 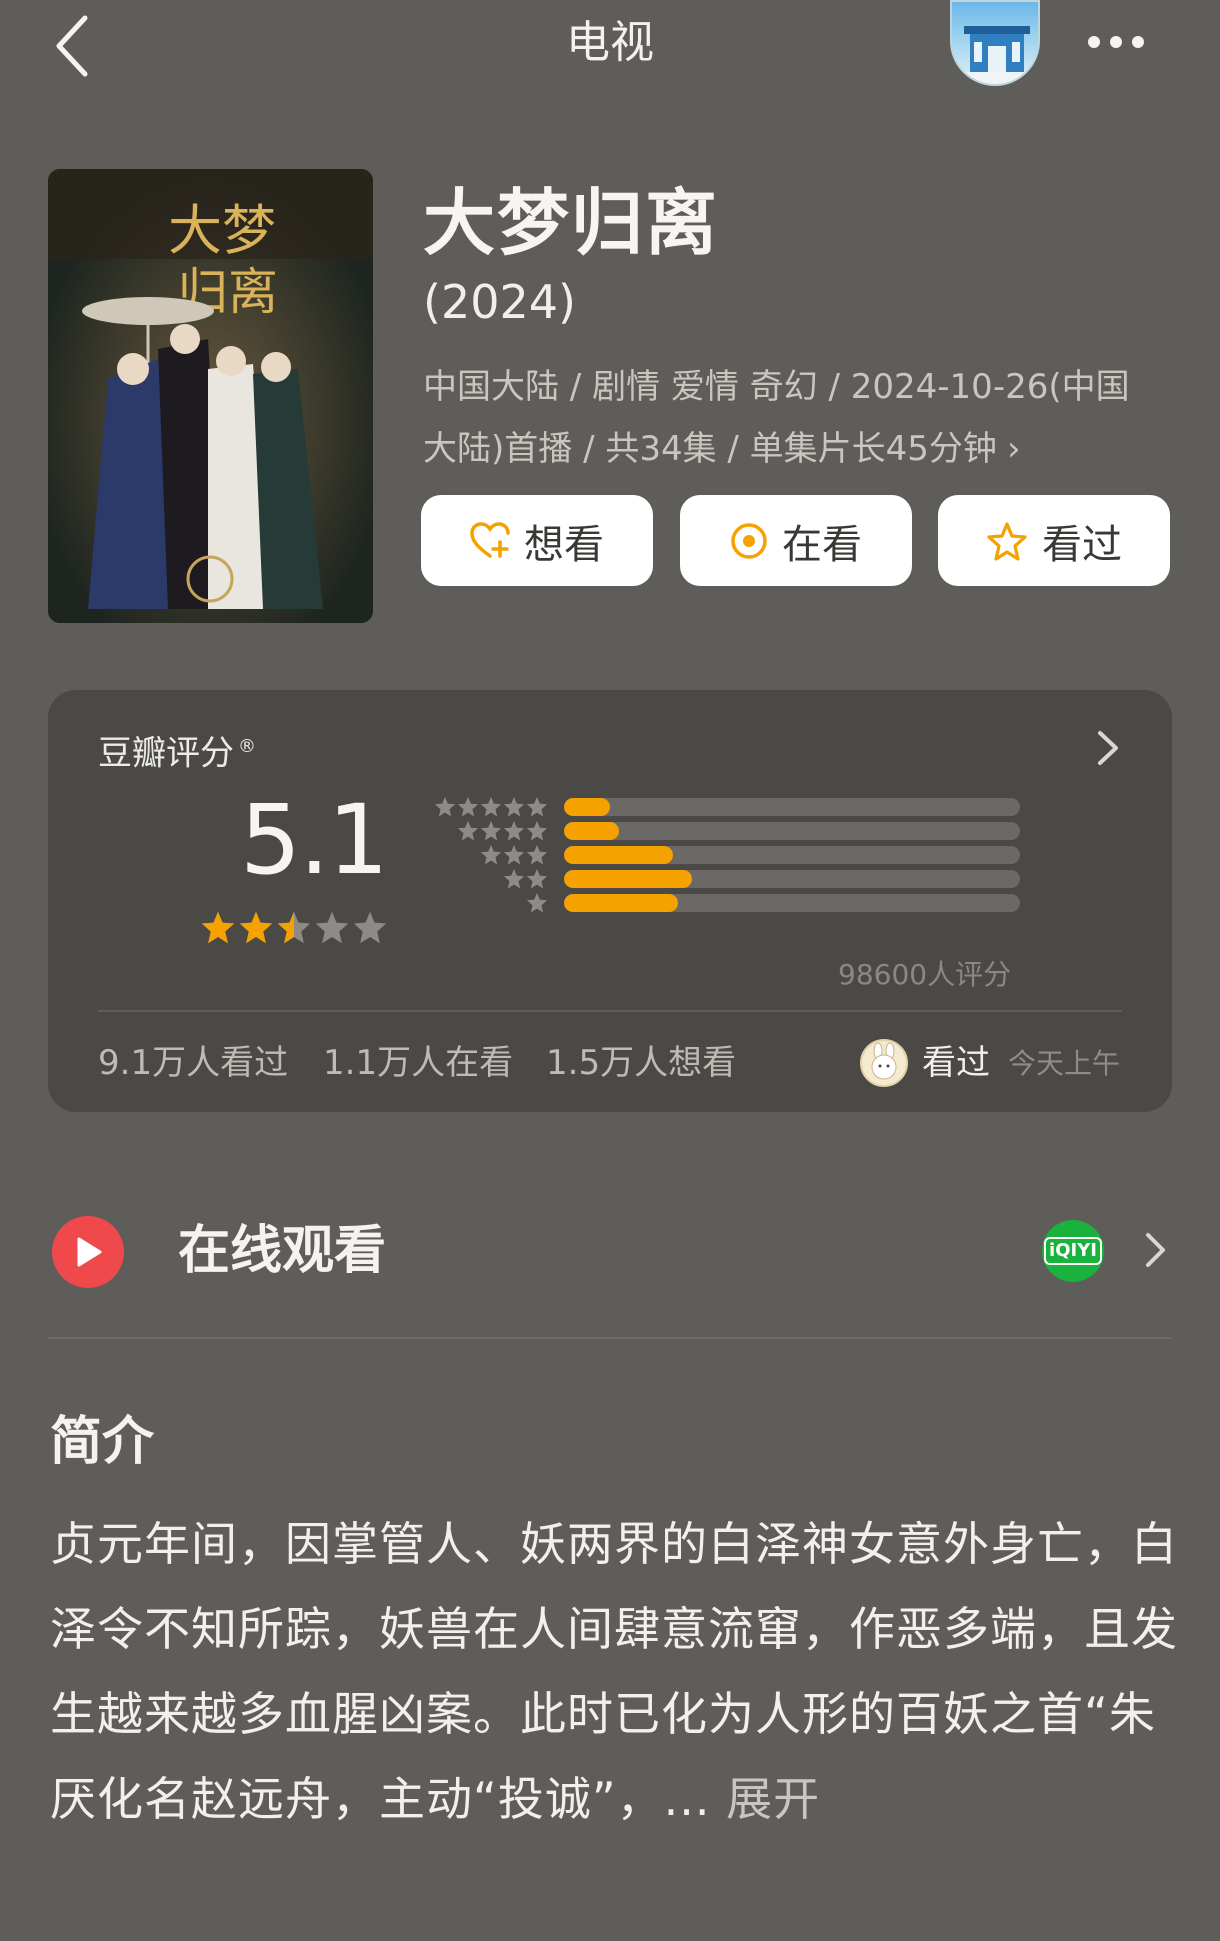 I want to click on watch-online-chevron, so click(x=1155, y=1250).